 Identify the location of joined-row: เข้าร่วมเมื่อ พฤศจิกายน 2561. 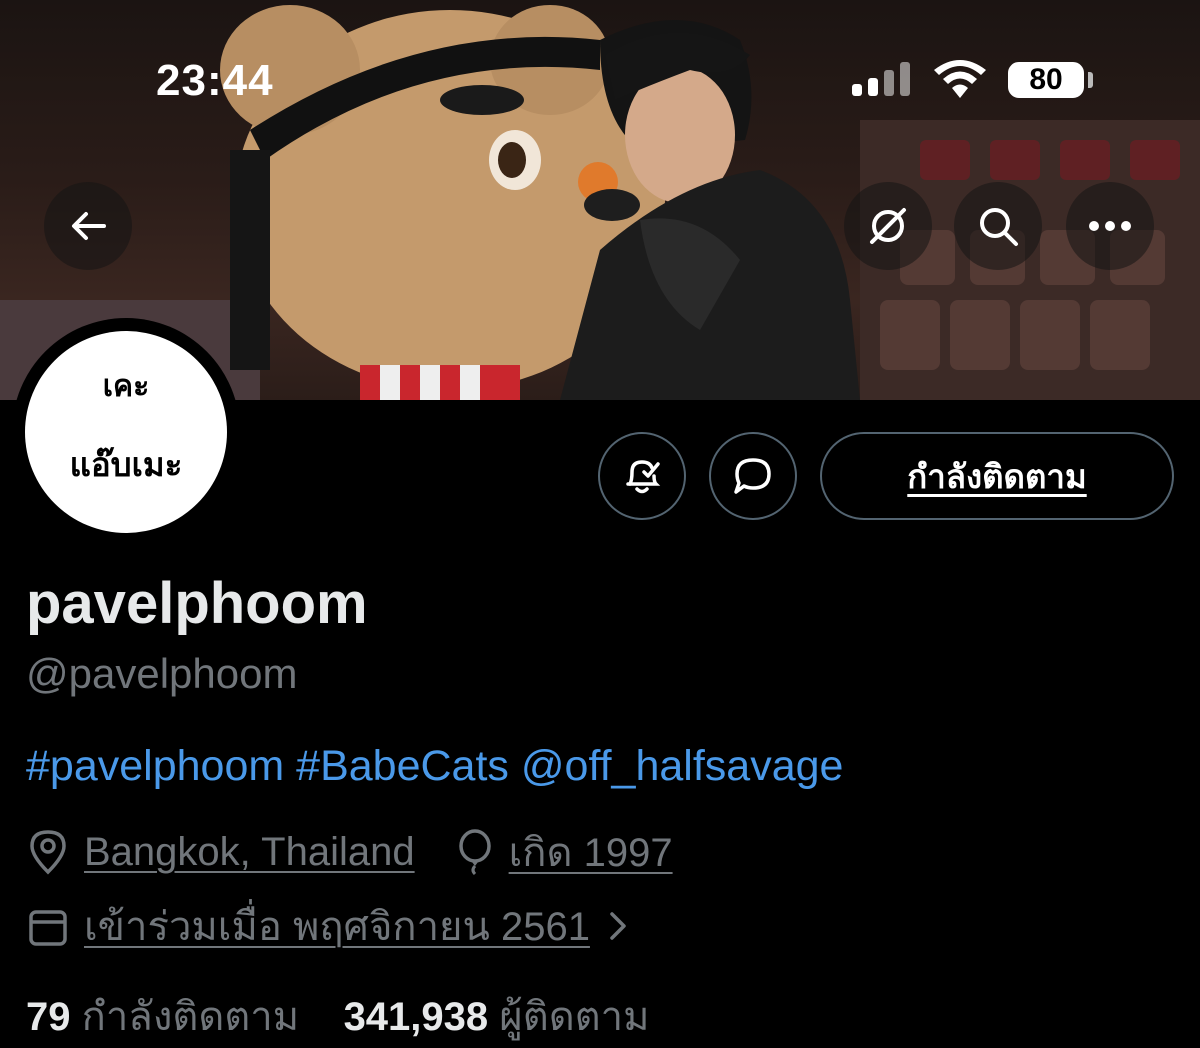
(328, 926).